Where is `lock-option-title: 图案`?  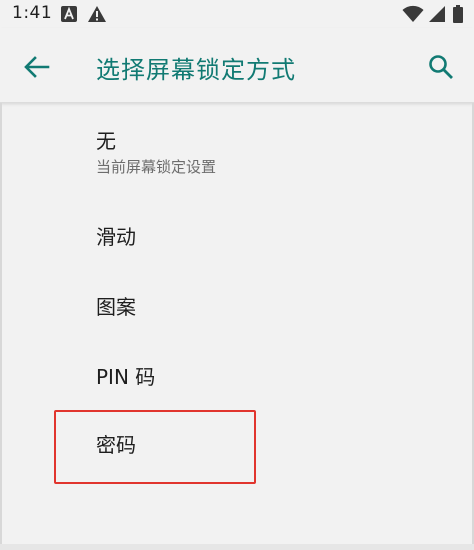 lock-option-title: 图案 is located at coordinates (116, 307).